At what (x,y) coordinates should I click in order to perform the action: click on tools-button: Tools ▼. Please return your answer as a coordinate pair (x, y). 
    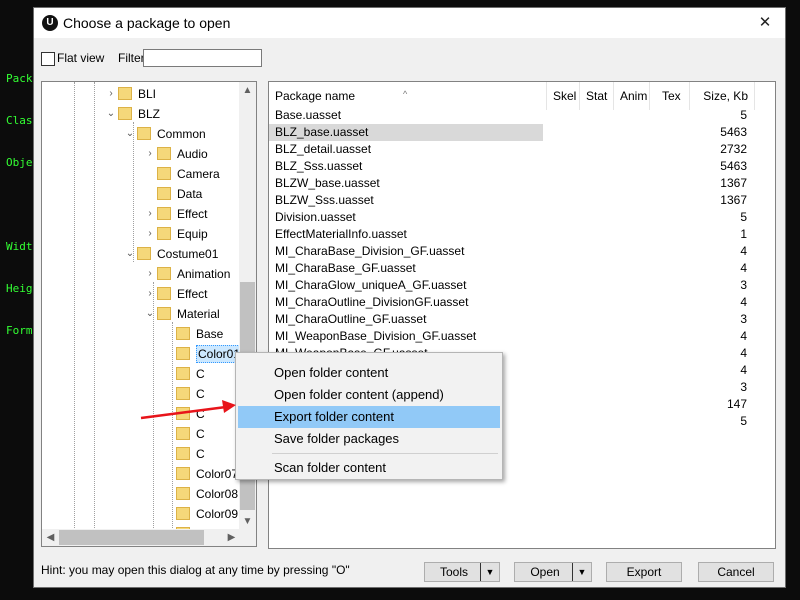
    Looking at the image, I should click on (462, 572).